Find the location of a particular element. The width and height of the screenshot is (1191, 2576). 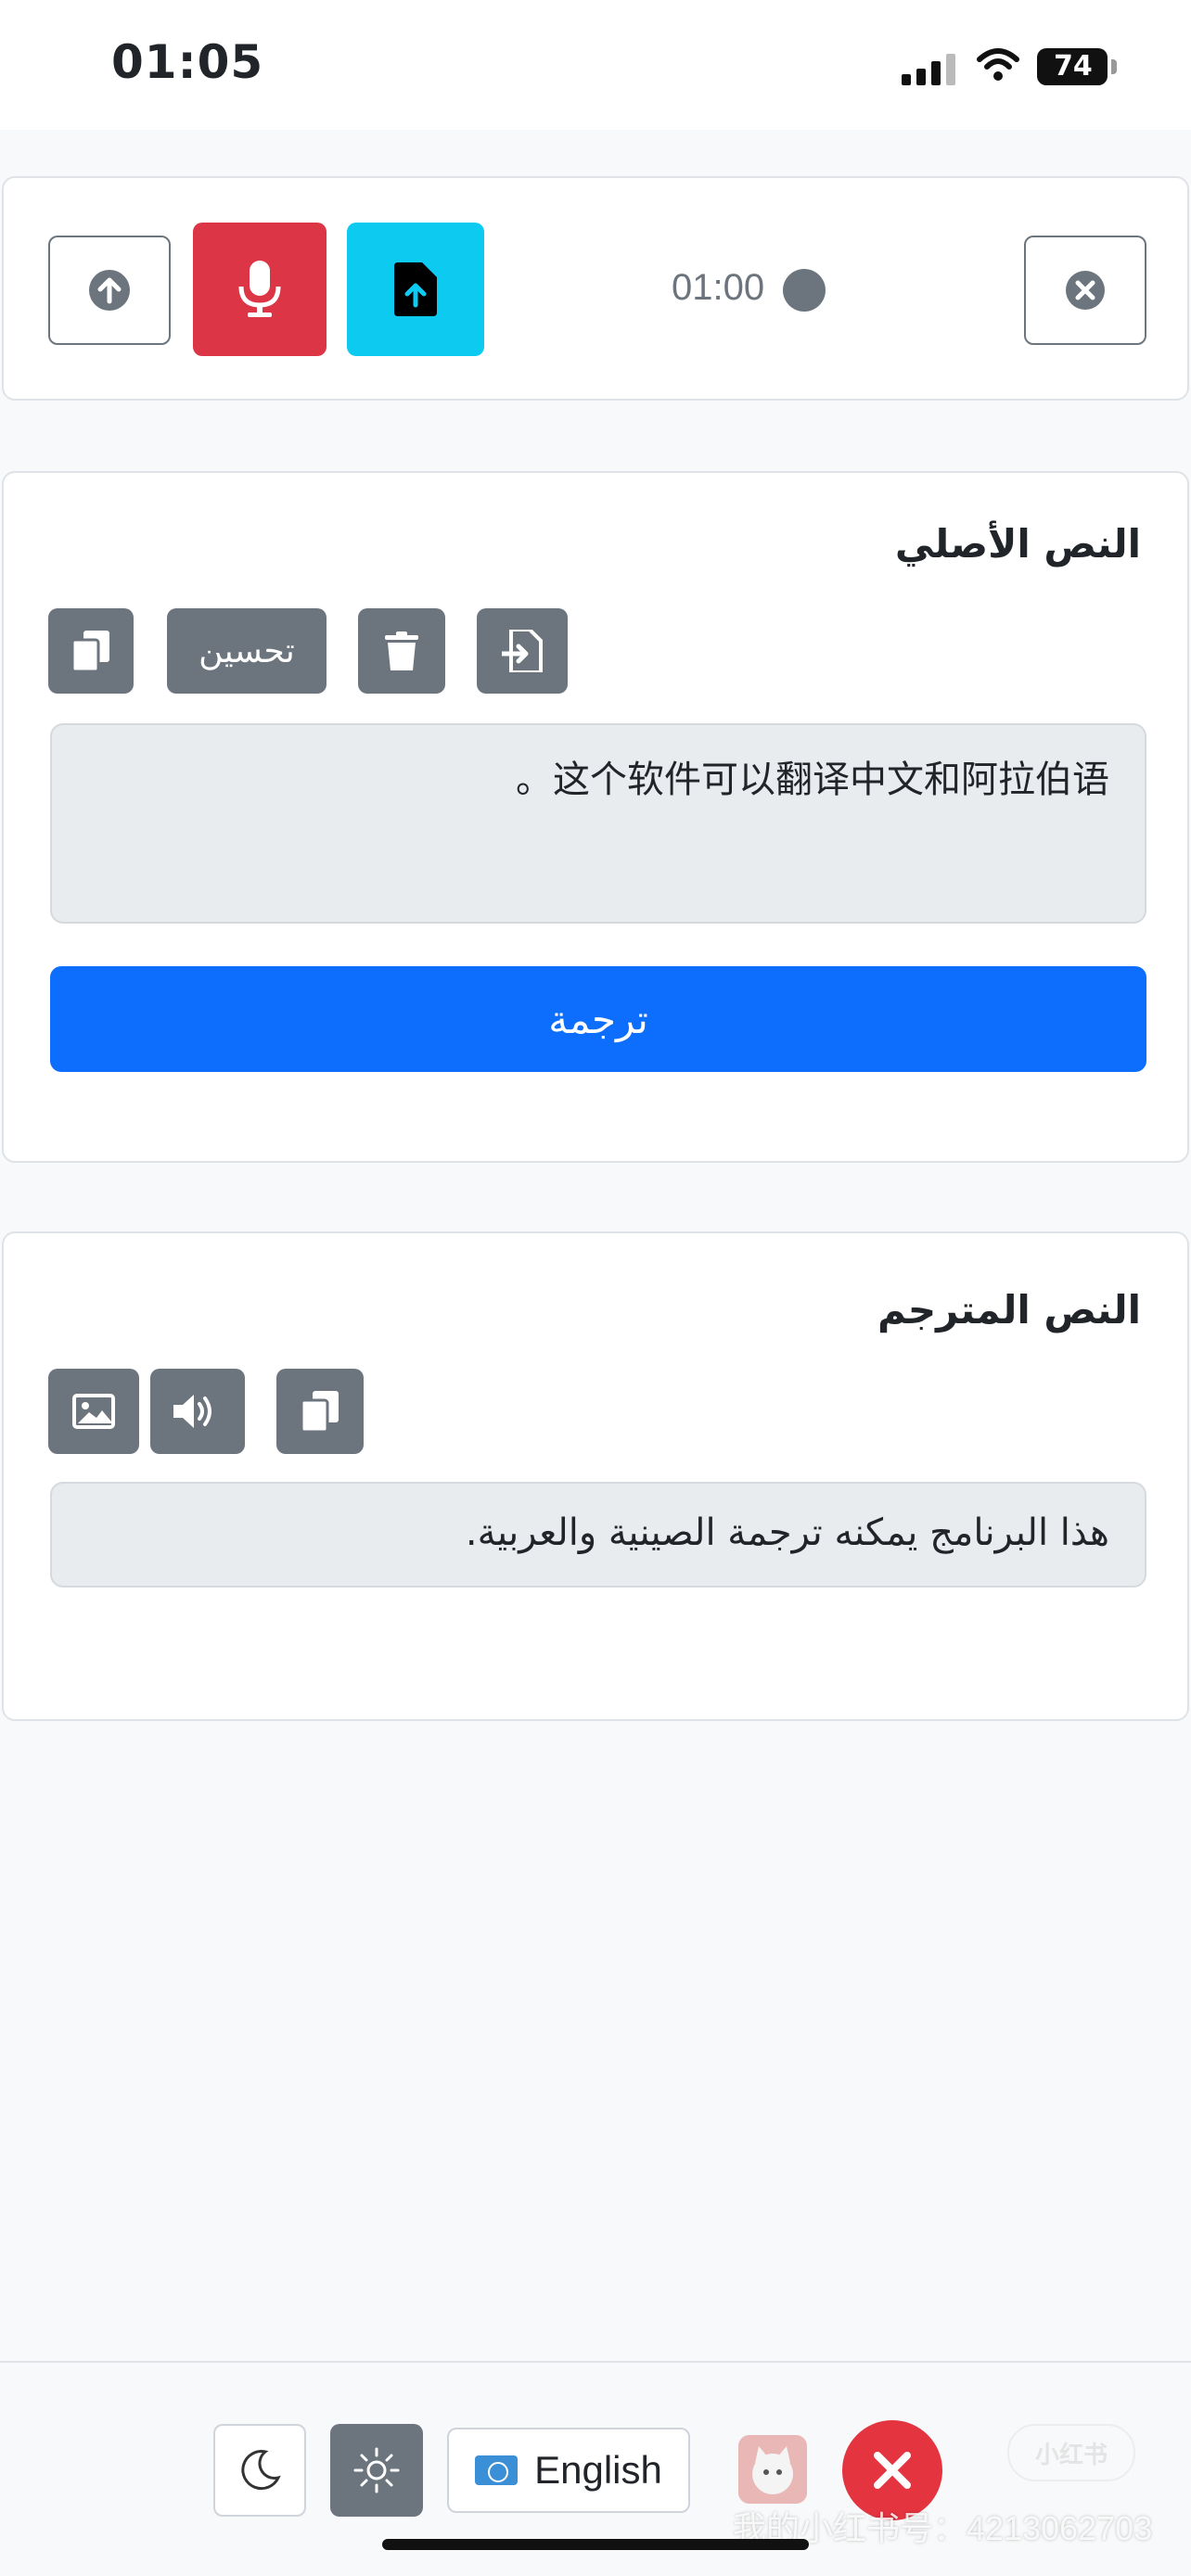

copy-original-button is located at coordinates (91, 651).